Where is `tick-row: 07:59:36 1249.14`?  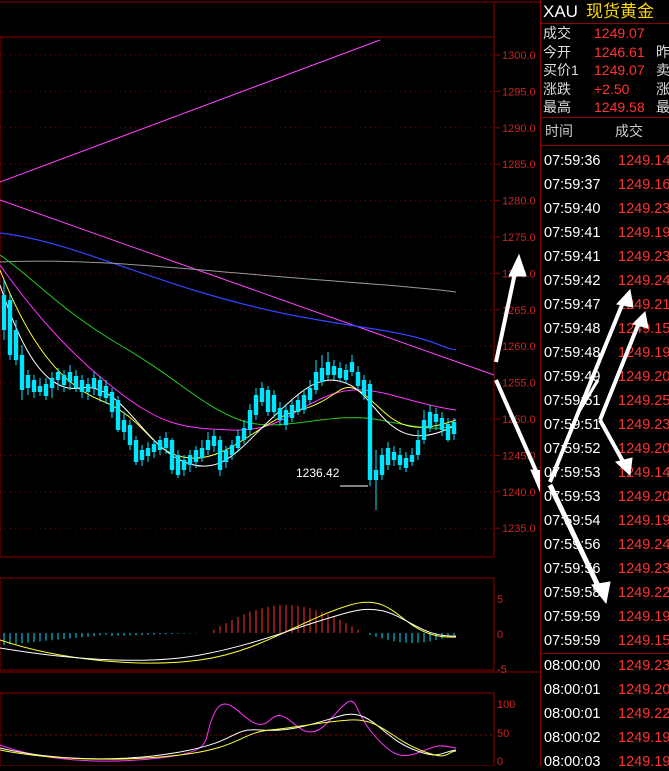
tick-row: 07:59:36 1249.14 is located at coordinates (605, 161).